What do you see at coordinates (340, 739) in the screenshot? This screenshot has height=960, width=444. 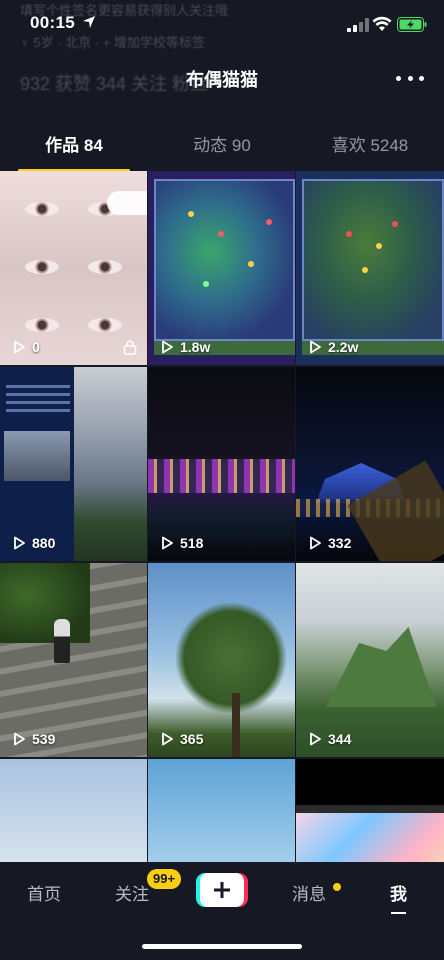 I see `play-count-value: 344` at bounding box center [340, 739].